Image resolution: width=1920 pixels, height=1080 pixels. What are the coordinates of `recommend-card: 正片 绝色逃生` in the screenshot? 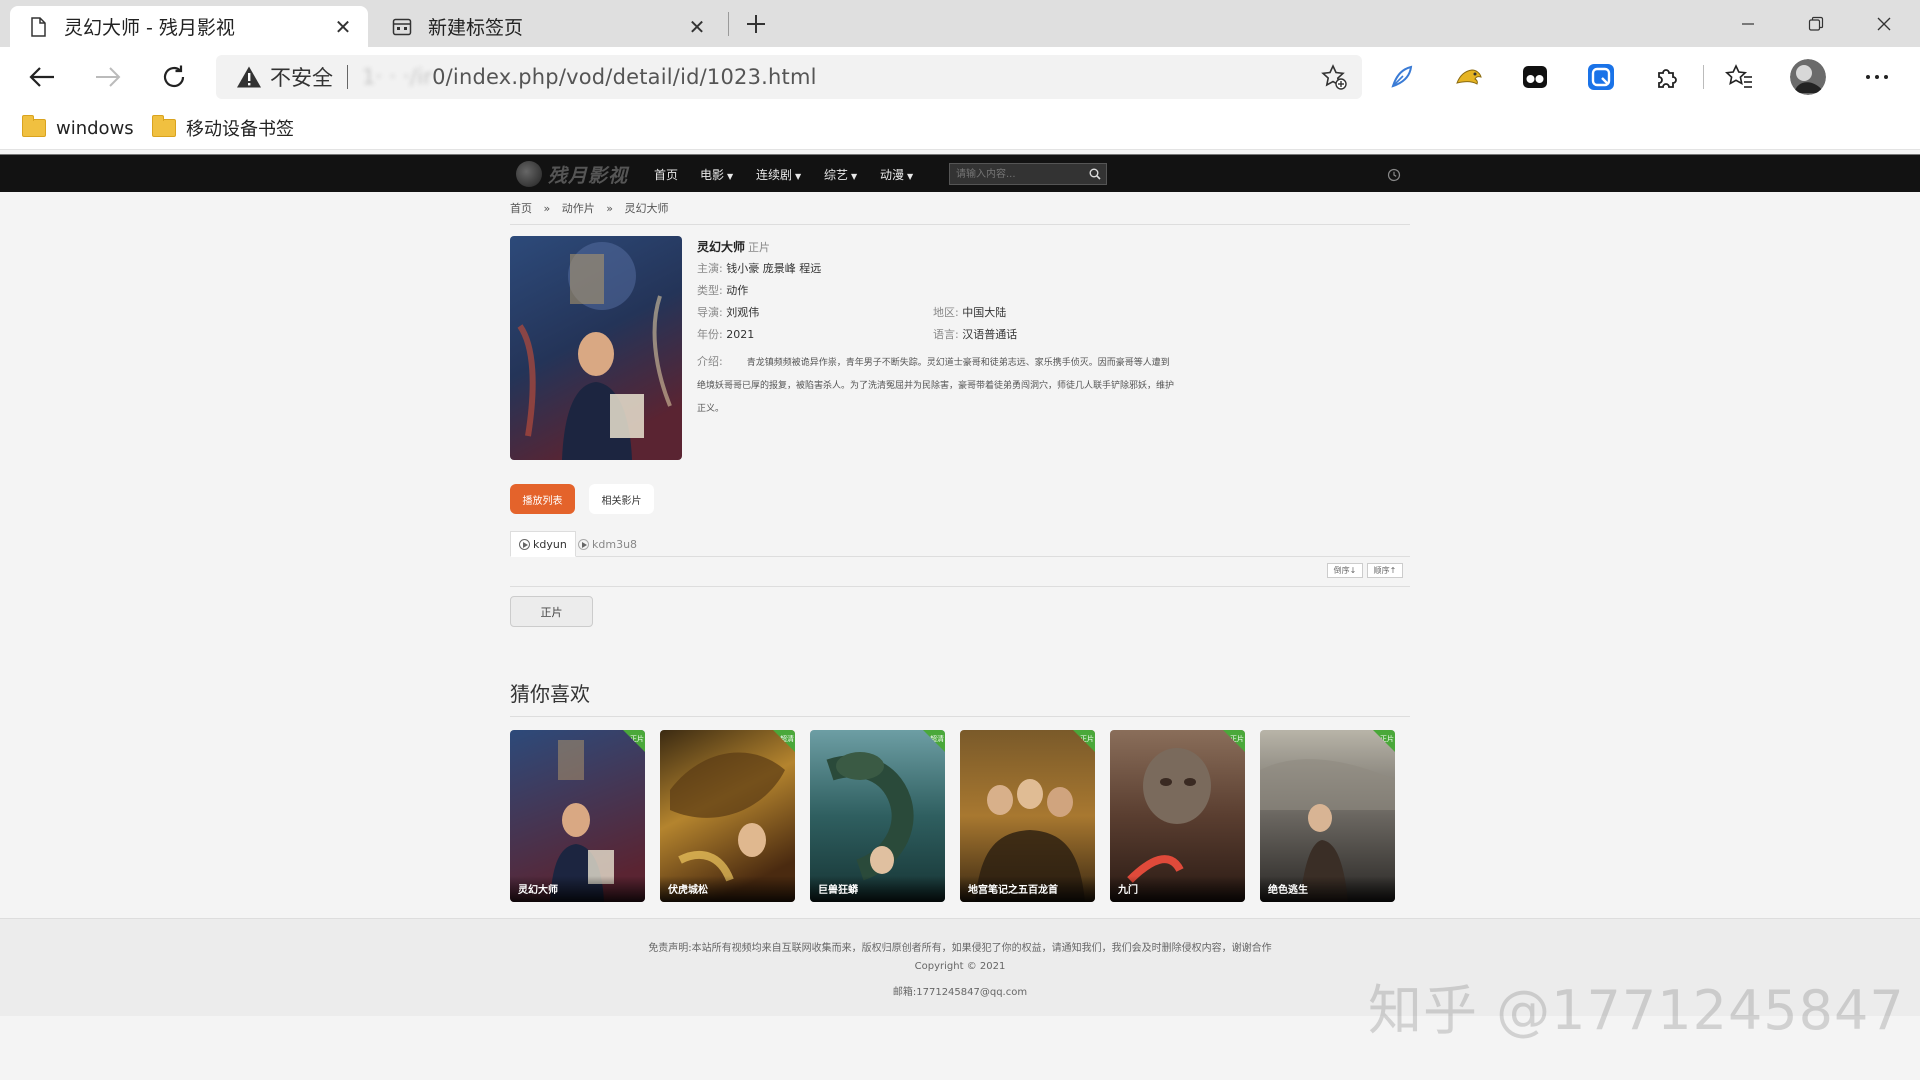 It's located at (1327, 816).